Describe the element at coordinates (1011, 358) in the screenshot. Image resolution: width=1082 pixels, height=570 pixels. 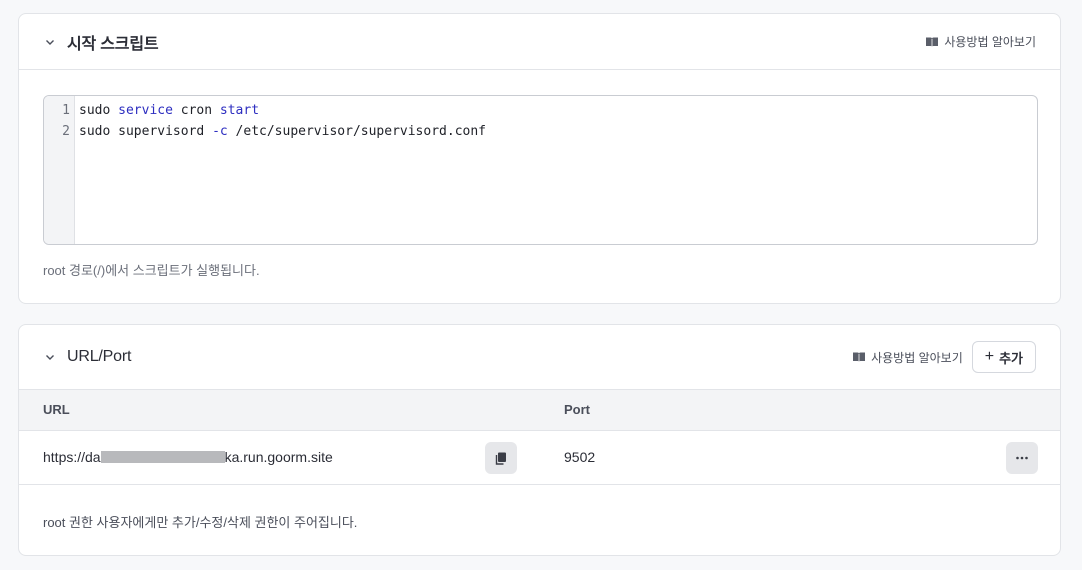
I see `add-button-label: 추가` at that location.